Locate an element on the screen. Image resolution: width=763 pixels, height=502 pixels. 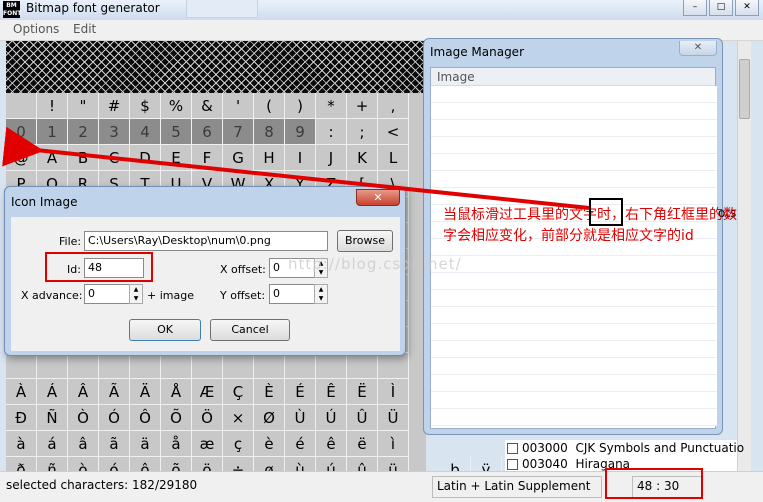
char-cell: F is located at coordinates (207, 158).